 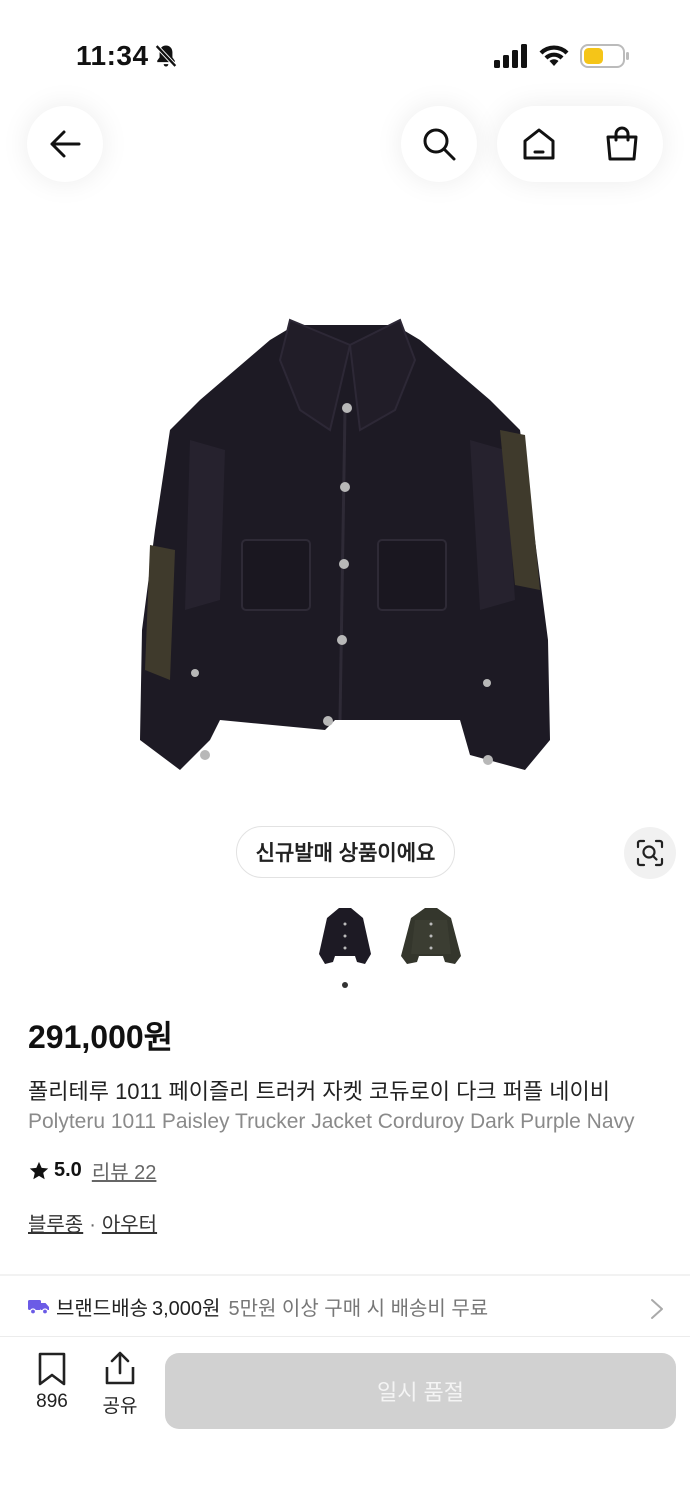 What do you see at coordinates (319, 1091) in the screenshot?
I see `product-name-korean: 폴리테루 1011 페이즐리 트러커 자켓 코듀로이 다크 퍼플 네이비` at bounding box center [319, 1091].